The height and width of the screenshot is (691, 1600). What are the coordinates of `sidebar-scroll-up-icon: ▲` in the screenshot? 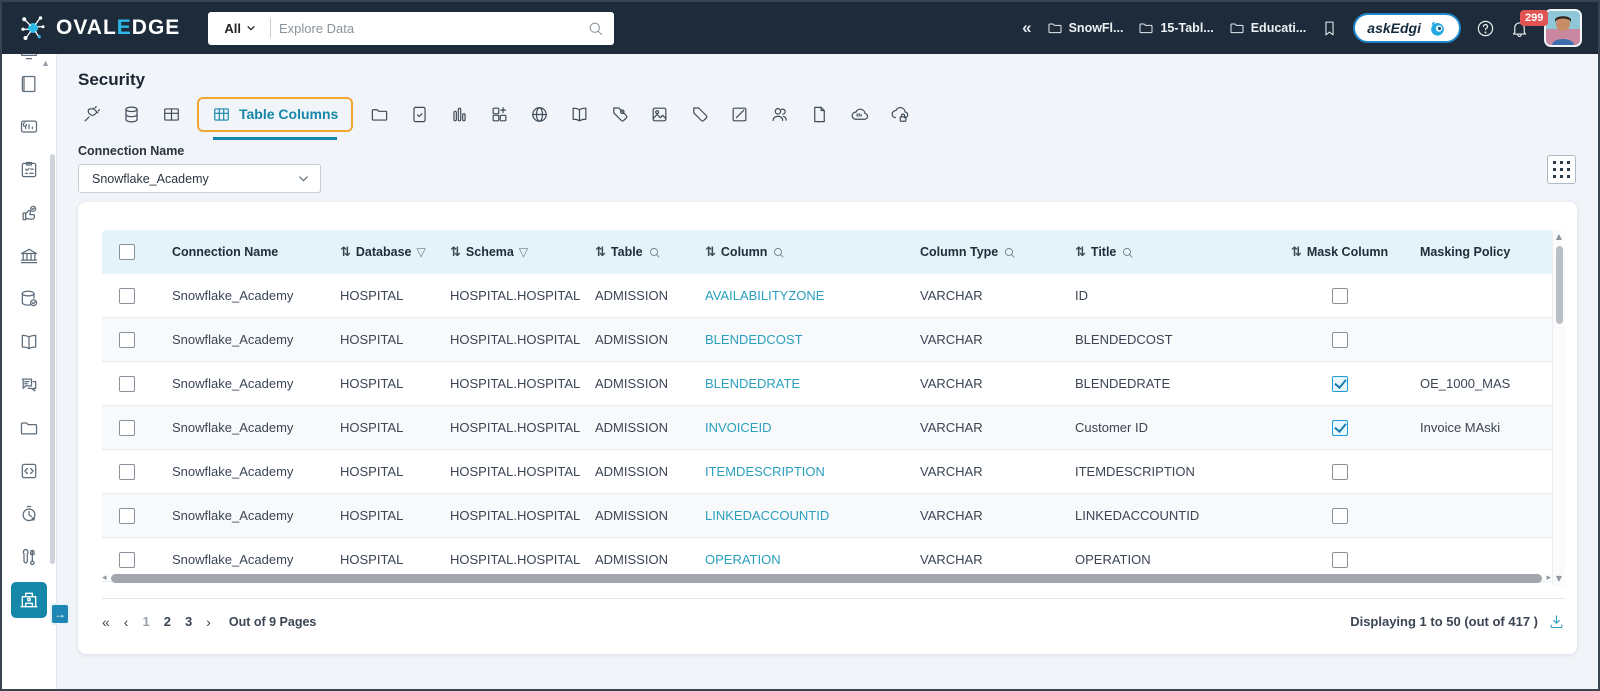 It's located at (45, 63).